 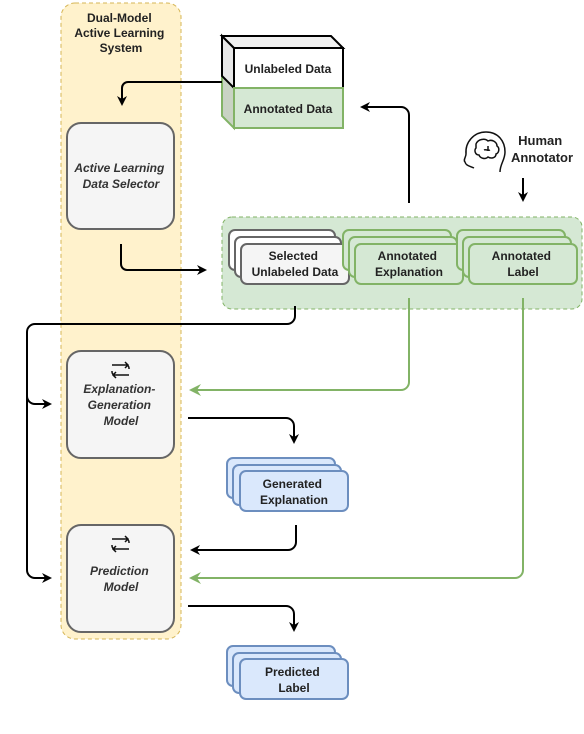 What do you see at coordinates (287, 484) in the screenshot?
I see `generated-explanation: Generated Explanation` at bounding box center [287, 484].